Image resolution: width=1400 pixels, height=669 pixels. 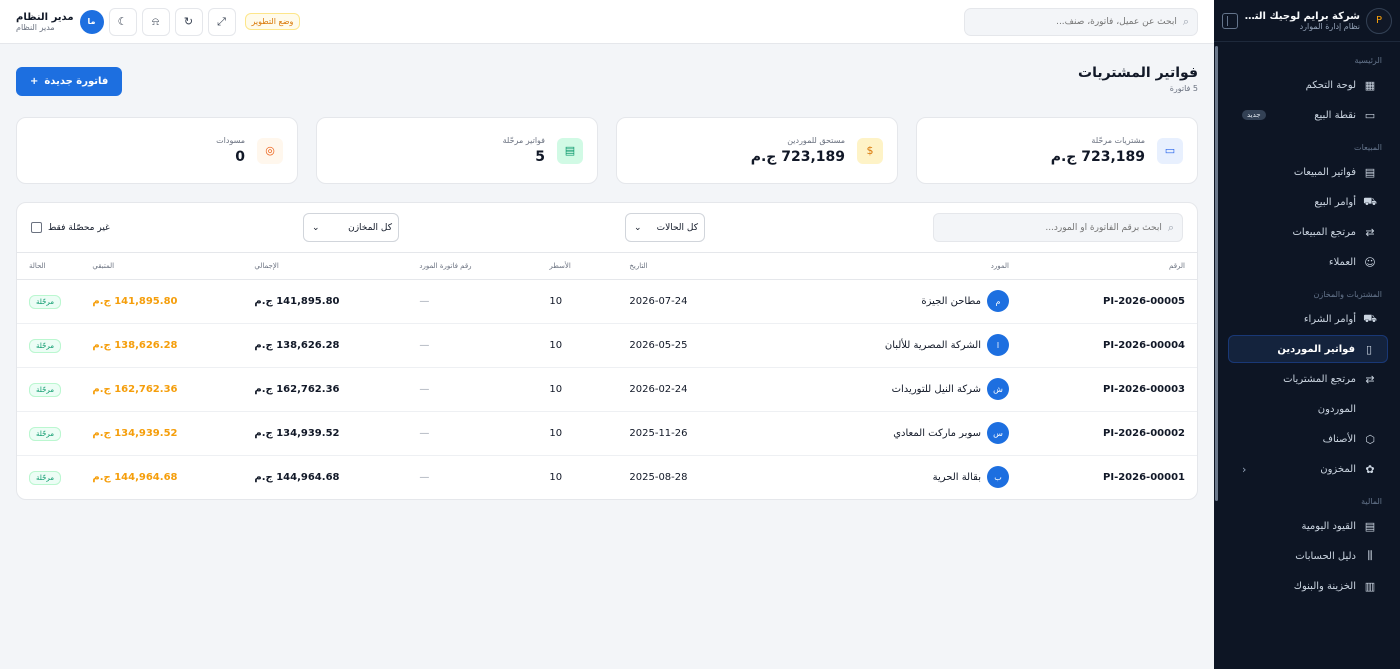 I want to click on unpaid-only-checkbox: غير محصّلة فقط, so click(x=70, y=227).